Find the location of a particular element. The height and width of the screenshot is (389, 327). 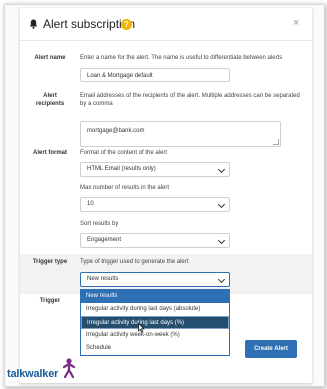

mouse-cursor-icon is located at coordinates (141, 328).